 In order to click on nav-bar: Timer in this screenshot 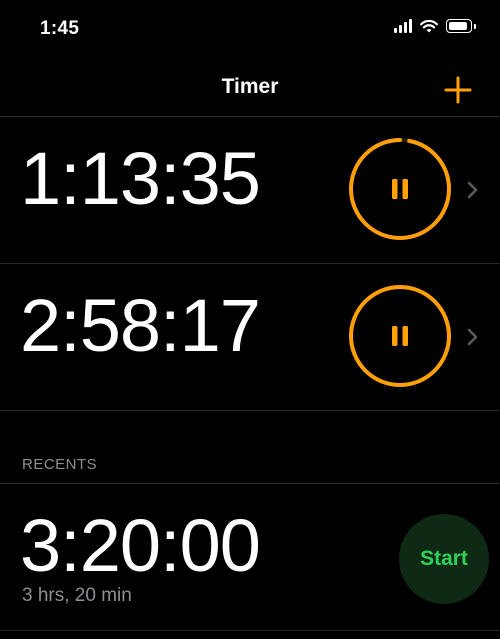, I will do `click(250, 88)`.